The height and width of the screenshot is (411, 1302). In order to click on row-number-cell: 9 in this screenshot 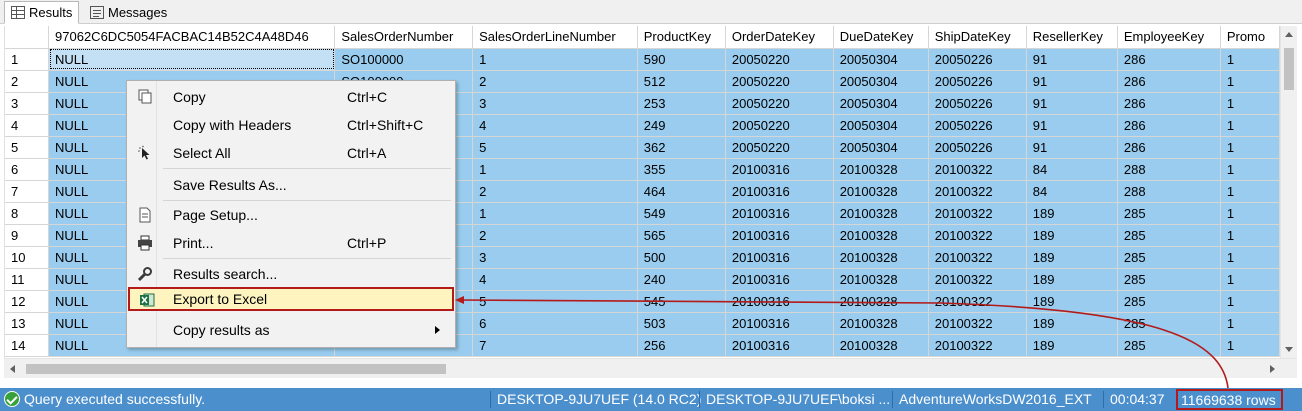, I will do `click(27, 235)`.